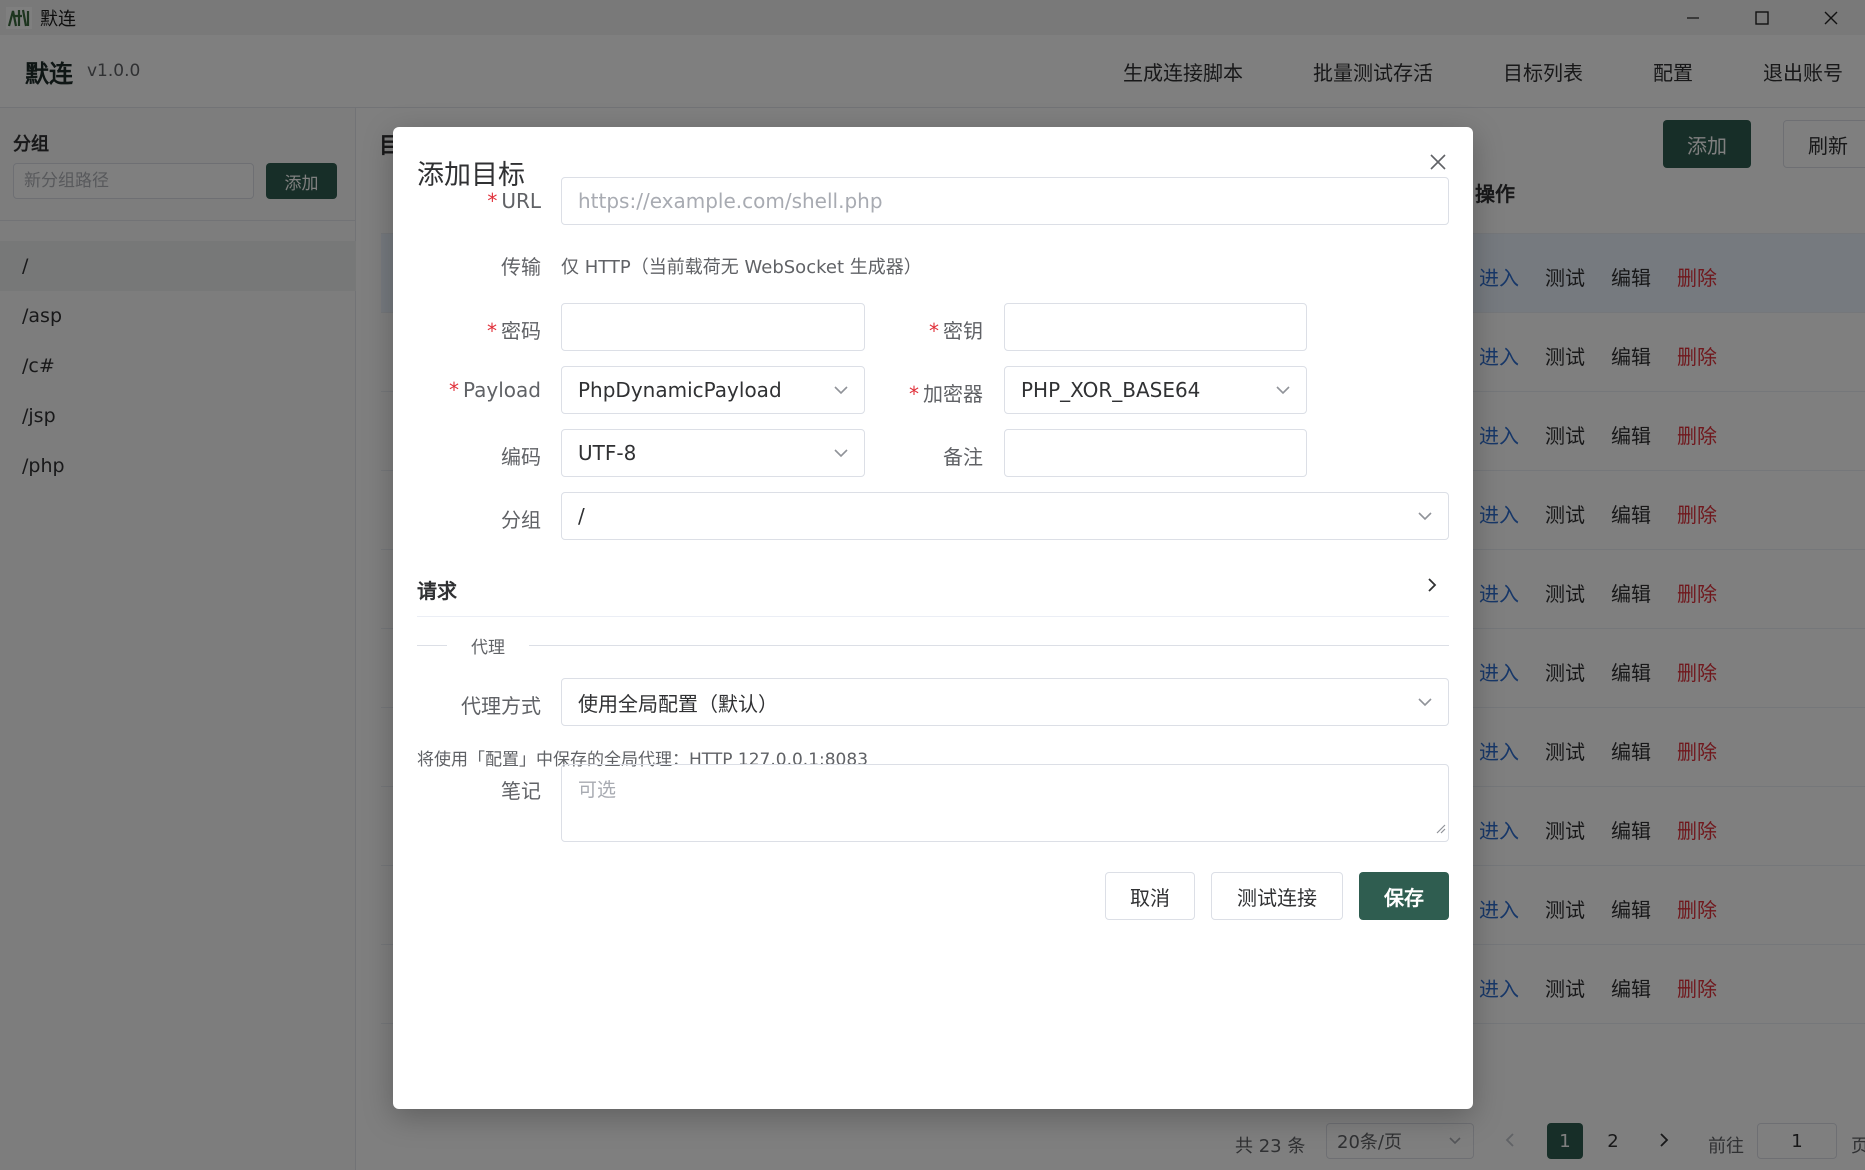  What do you see at coordinates (1155, 453) in the screenshot?
I see `remark-input` at bounding box center [1155, 453].